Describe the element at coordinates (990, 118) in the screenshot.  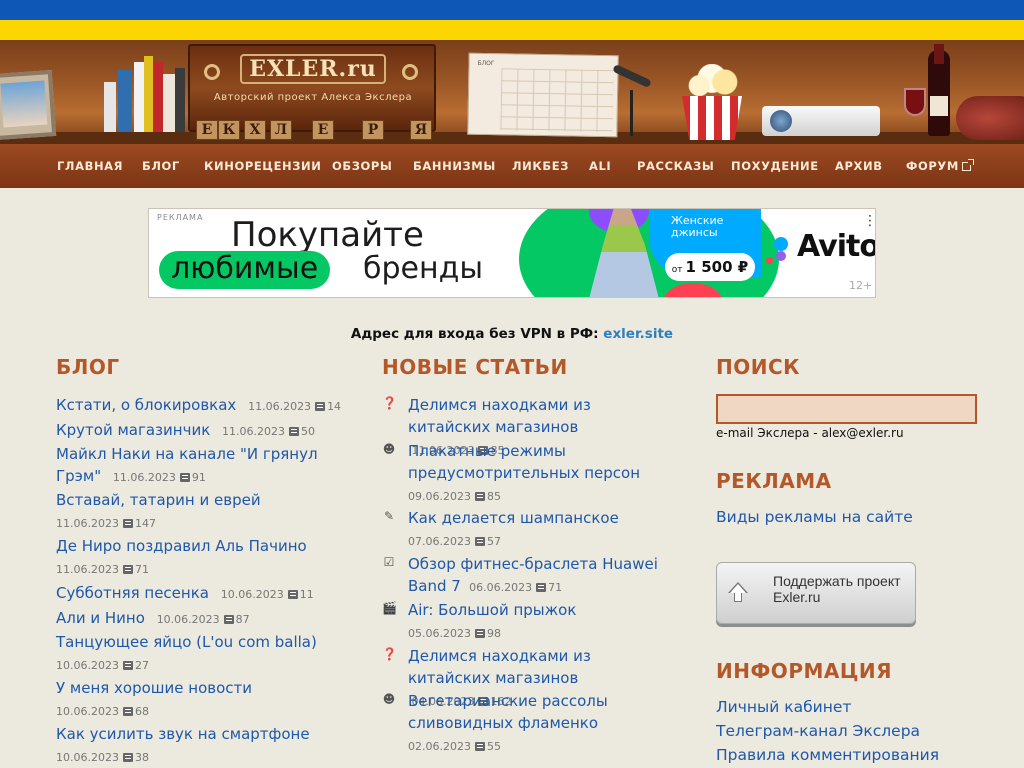
I see `ham-icon` at that location.